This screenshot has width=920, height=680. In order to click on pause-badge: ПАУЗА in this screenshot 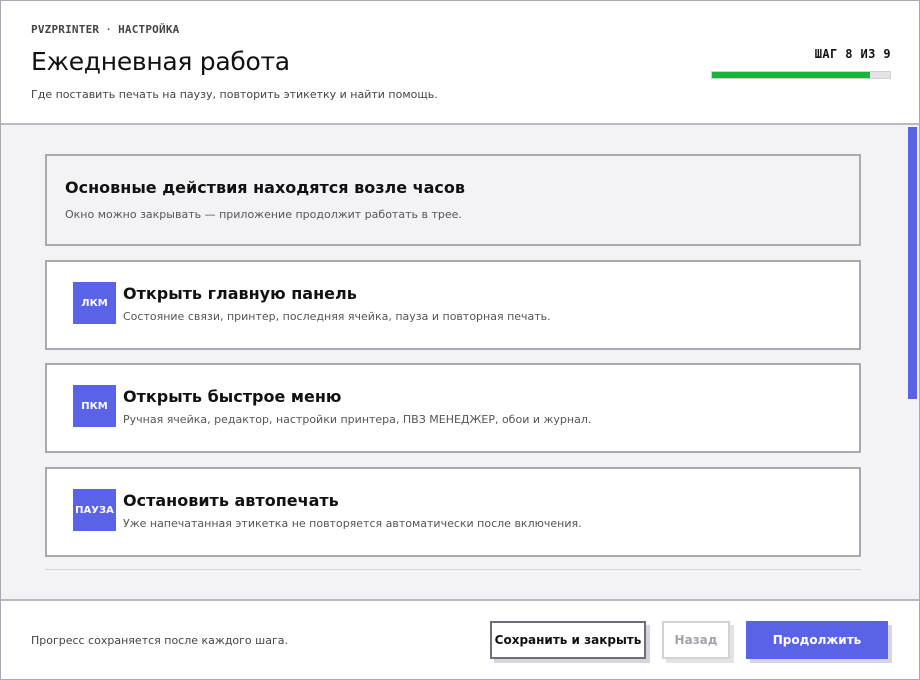, I will do `click(94, 510)`.